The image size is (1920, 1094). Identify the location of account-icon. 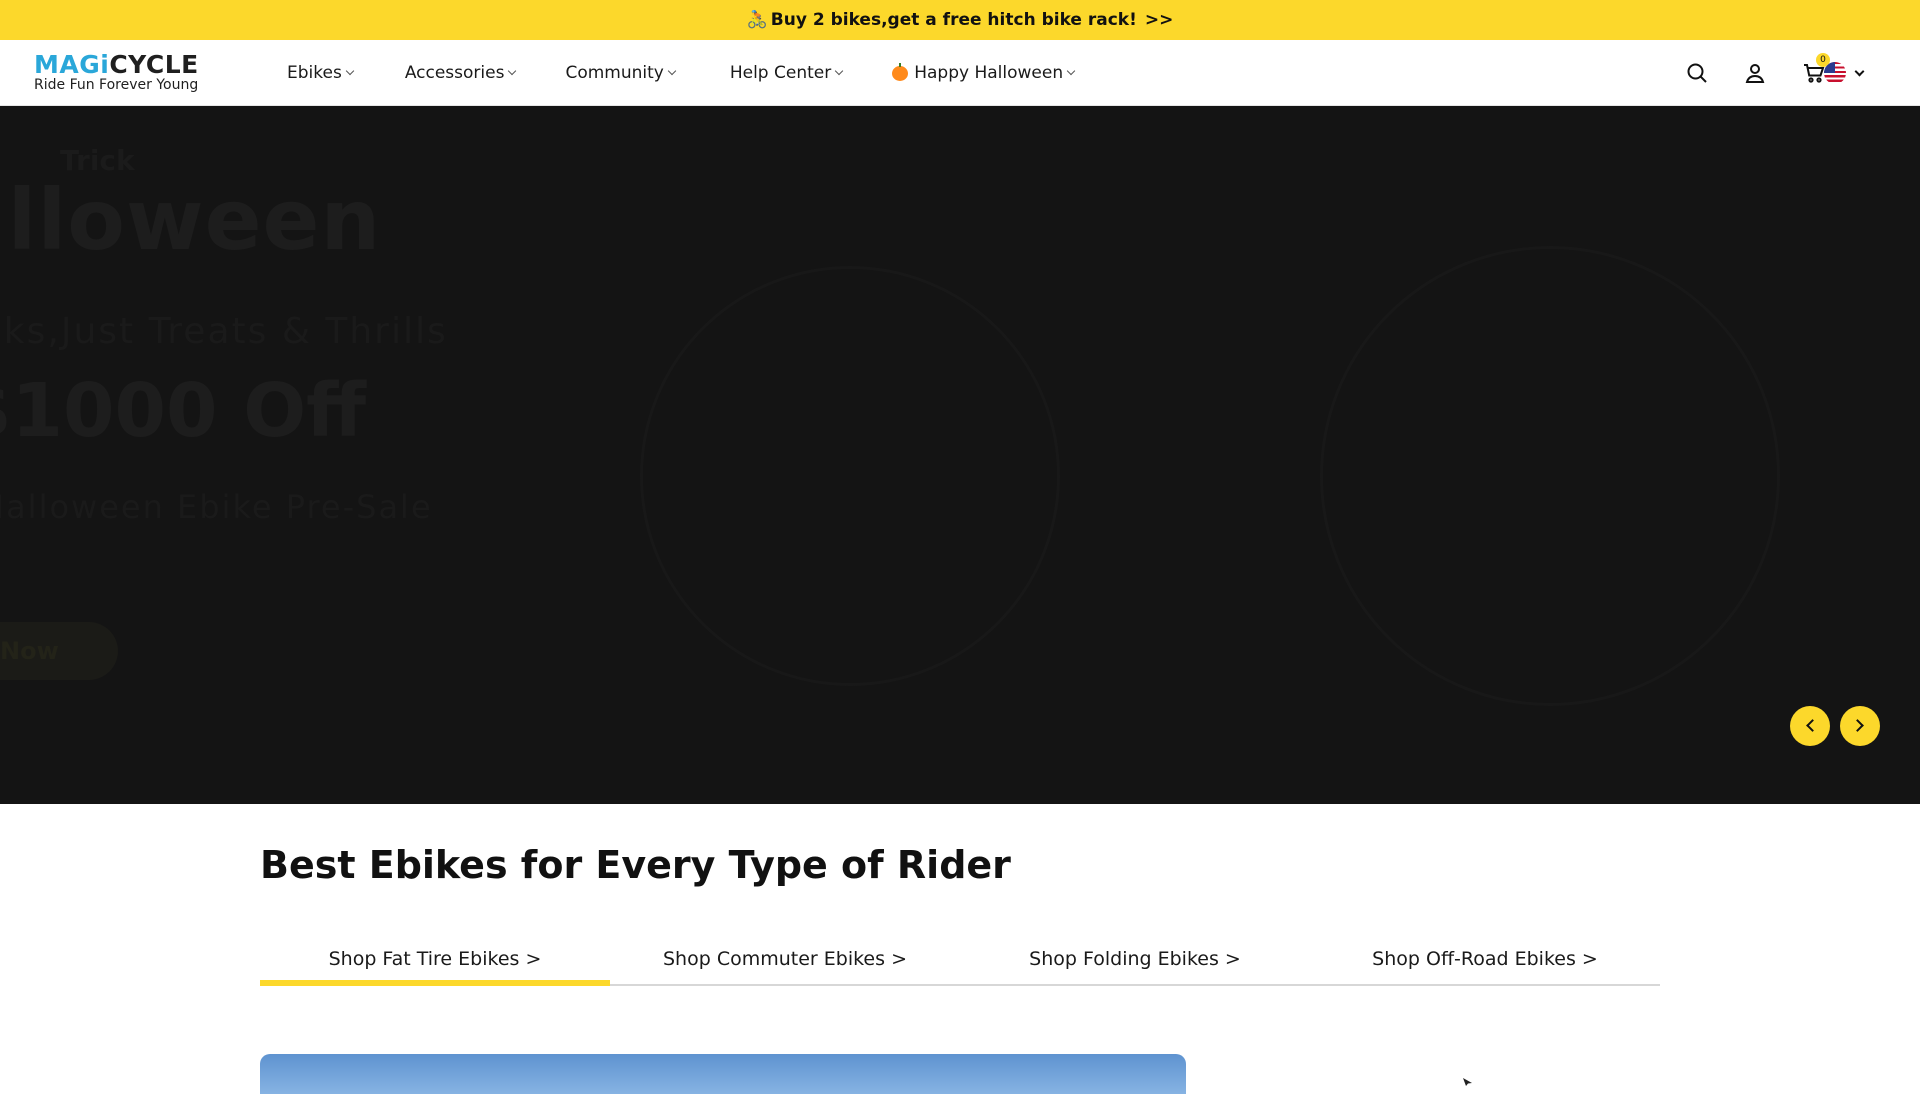
(1755, 73).